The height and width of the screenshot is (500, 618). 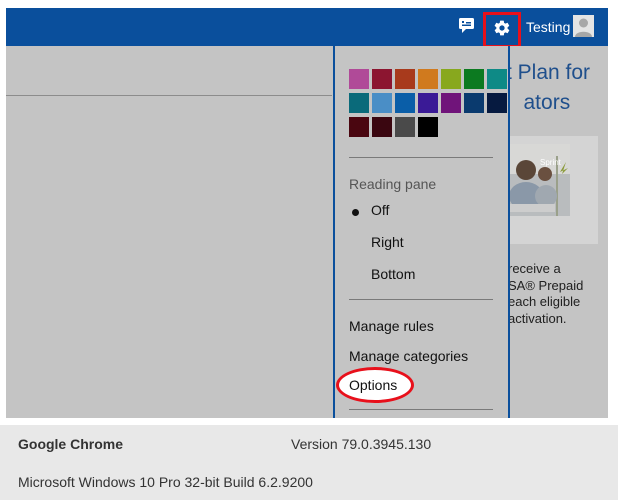 I want to click on promo-card: Sprint, so click(x=549, y=190).